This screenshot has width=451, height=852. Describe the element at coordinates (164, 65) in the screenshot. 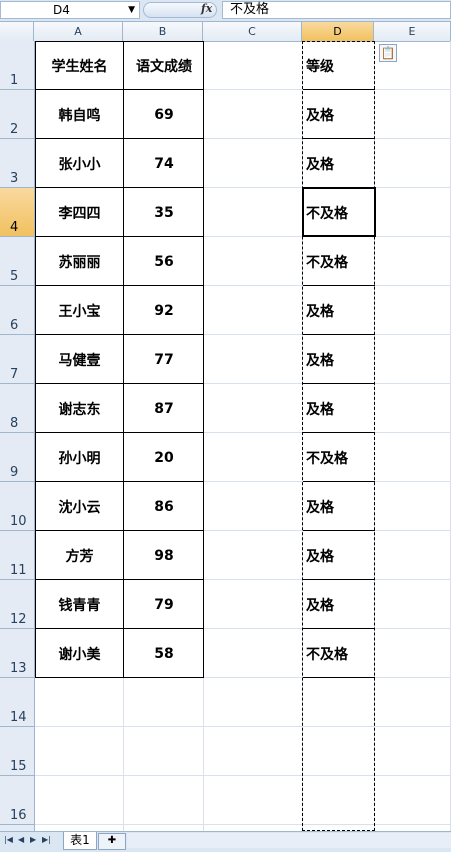

I see `header-cell-score: 语文成绩` at that location.